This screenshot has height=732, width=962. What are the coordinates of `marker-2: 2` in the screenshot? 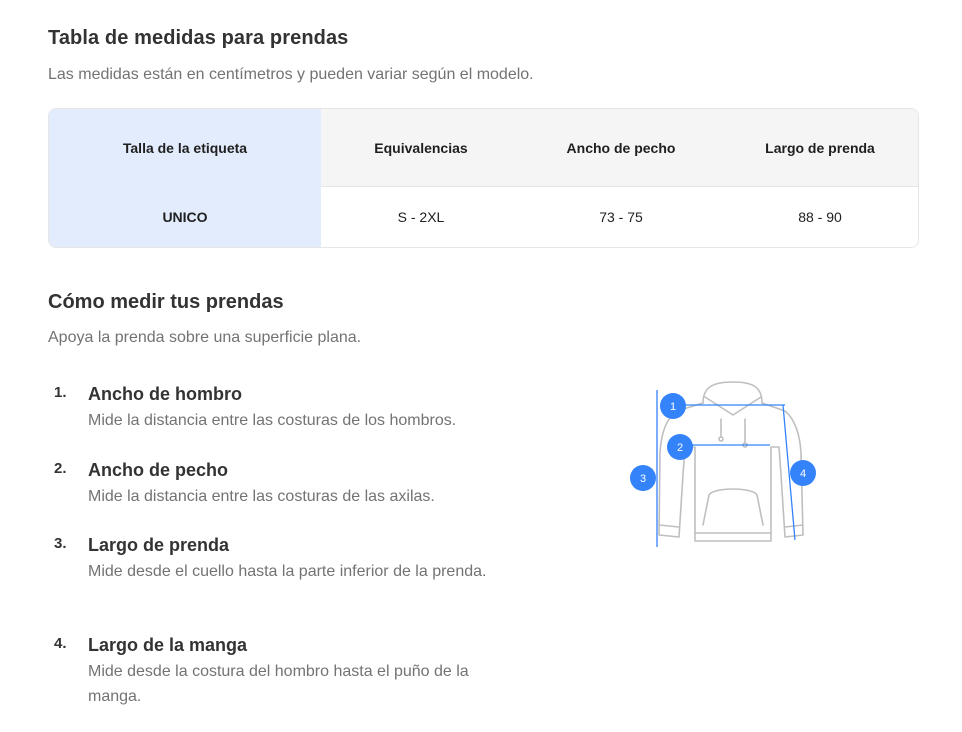 It's located at (680, 447).